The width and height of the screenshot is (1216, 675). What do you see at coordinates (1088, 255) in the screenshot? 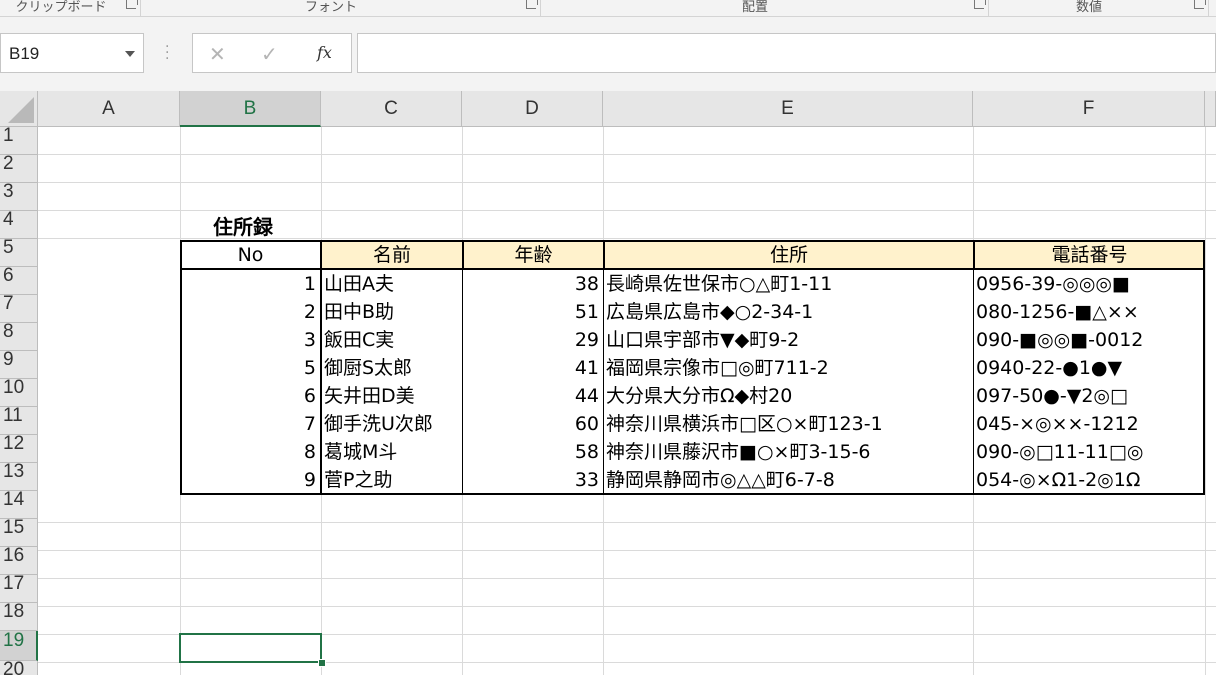
I see `header-cell-phone: 電話番号` at bounding box center [1088, 255].